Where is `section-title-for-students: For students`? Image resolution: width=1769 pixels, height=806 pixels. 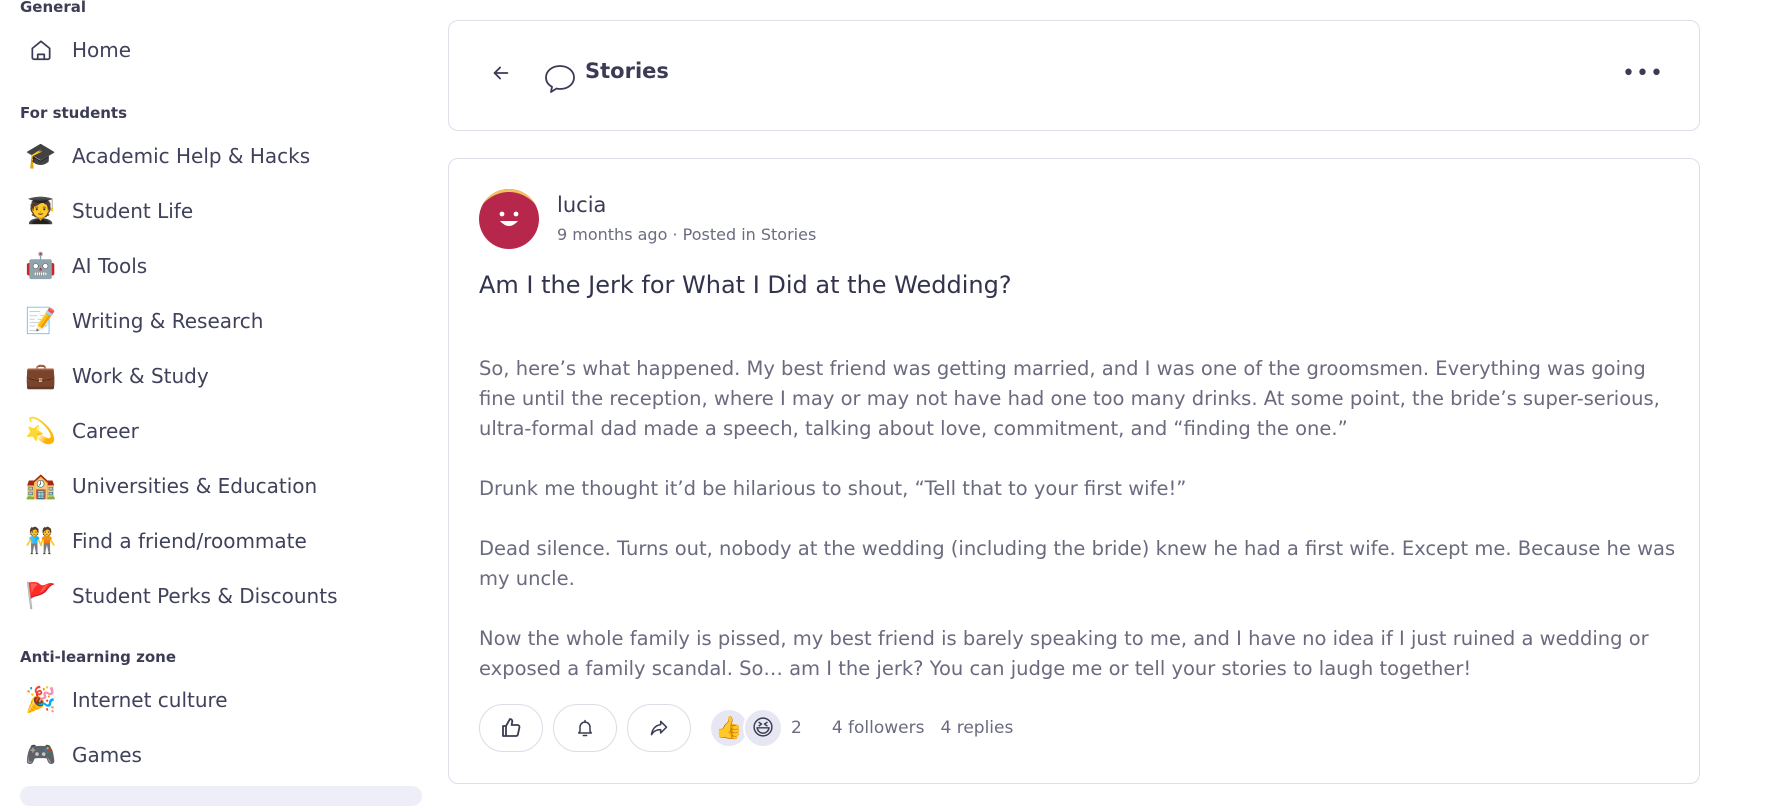 section-title-for-students: For students is located at coordinates (74, 113).